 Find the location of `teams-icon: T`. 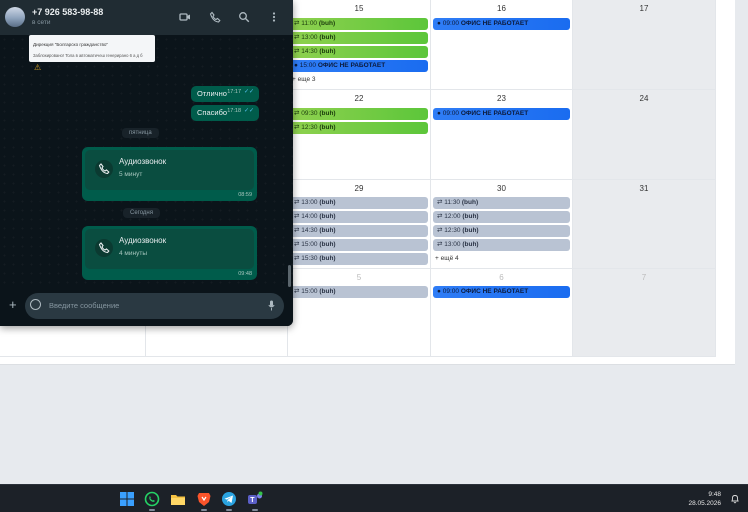

teams-icon: T is located at coordinates (255, 499).